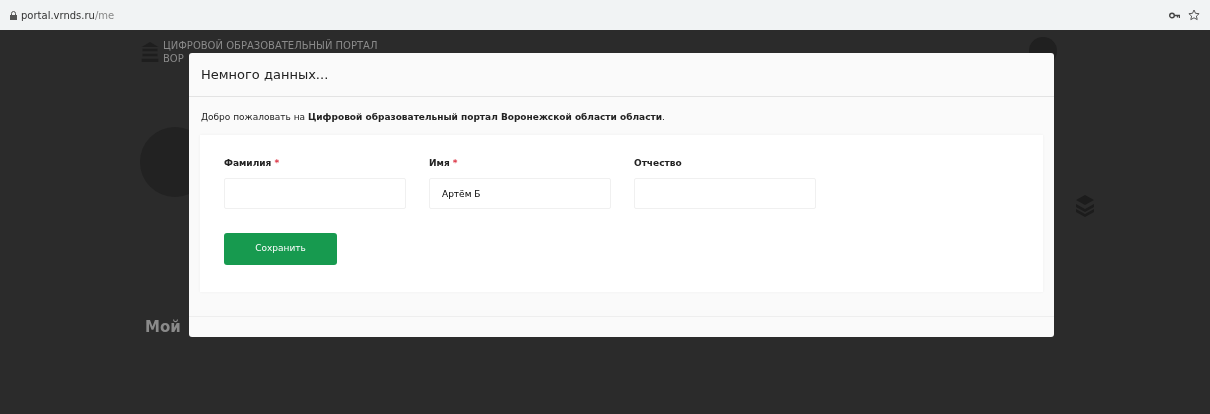 The width and height of the screenshot is (1210, 414). What do you see at coordinates (1194, 15) in the screenshot?
I see `star-icon` at bounding box center [1194, 15].